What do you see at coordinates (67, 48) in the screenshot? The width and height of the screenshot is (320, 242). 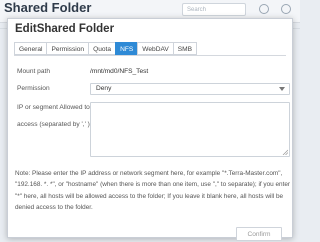 I see `tab-permission: Permission` at bounding box center [67, 48].